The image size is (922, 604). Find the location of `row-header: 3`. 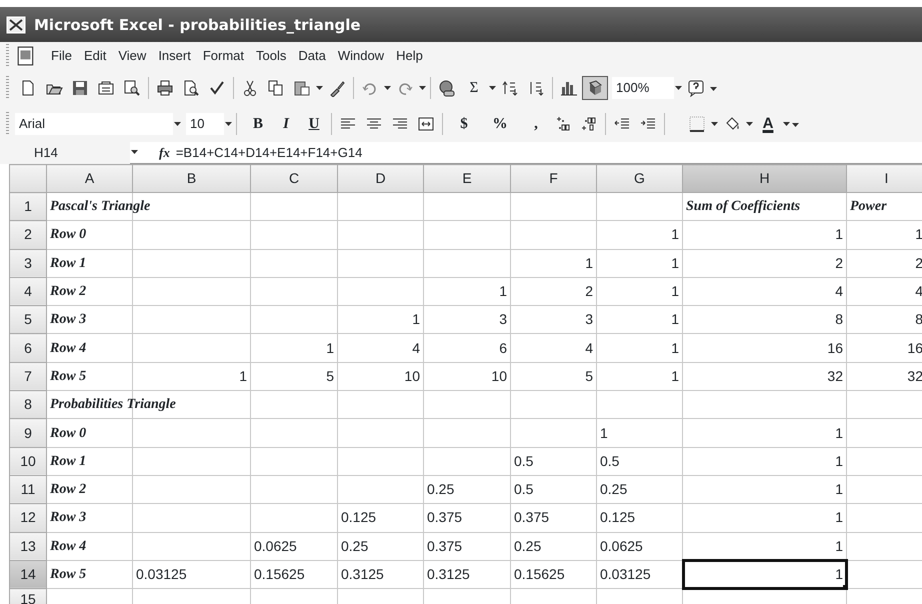

row-header: 3 is located at coordinates (28, 263).